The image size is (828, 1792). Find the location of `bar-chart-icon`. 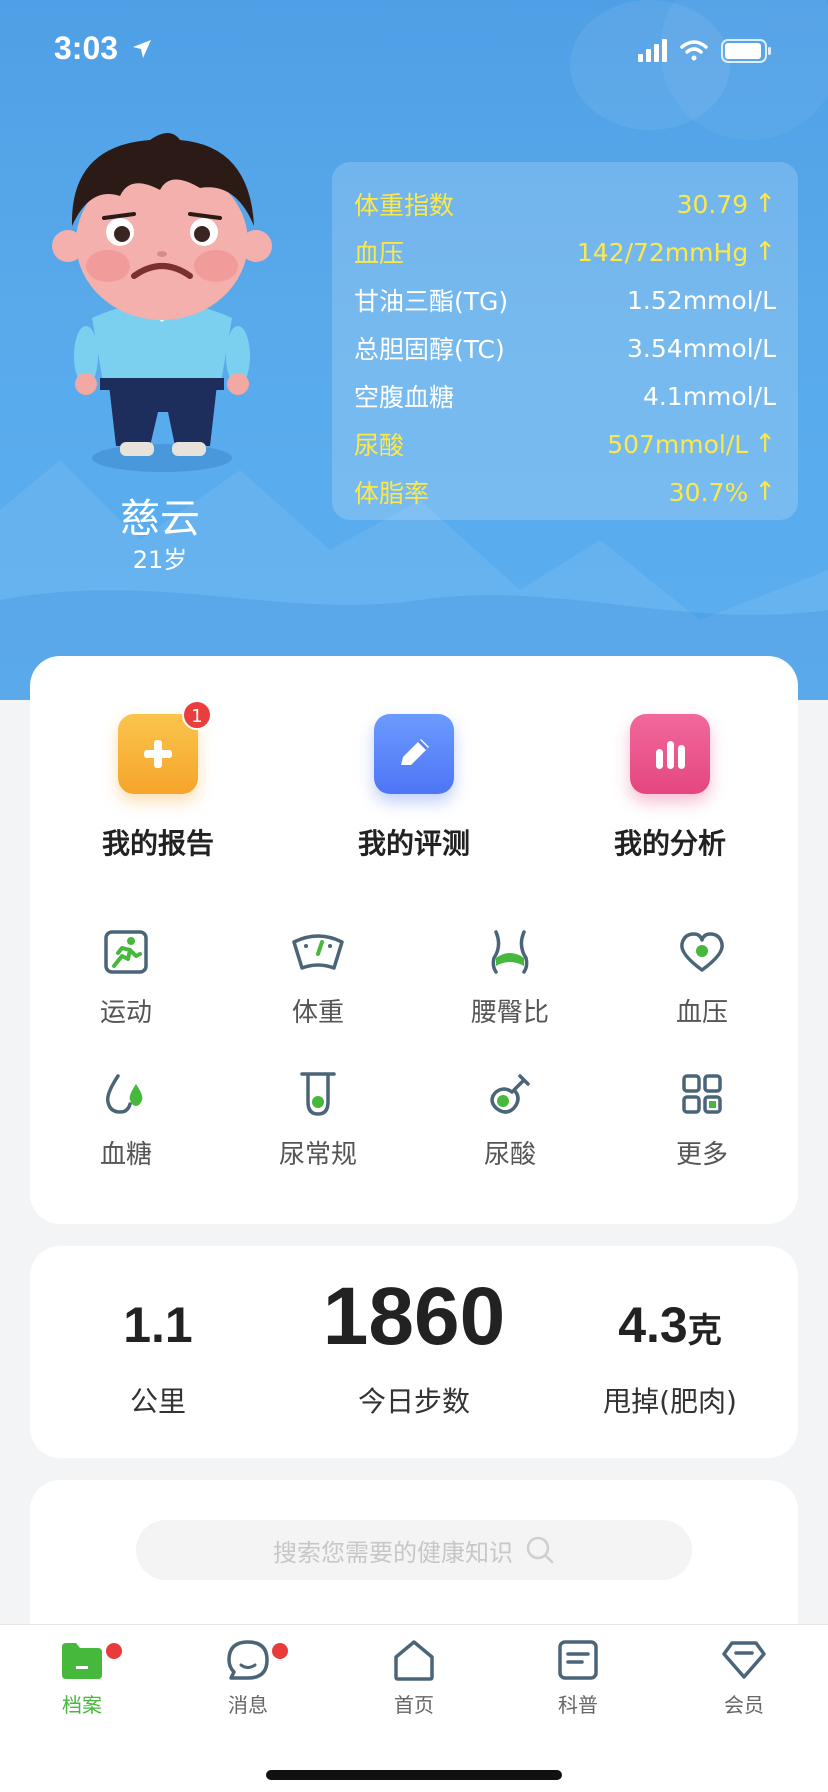

bar-chart-icon is located at coordinates (670, 754).